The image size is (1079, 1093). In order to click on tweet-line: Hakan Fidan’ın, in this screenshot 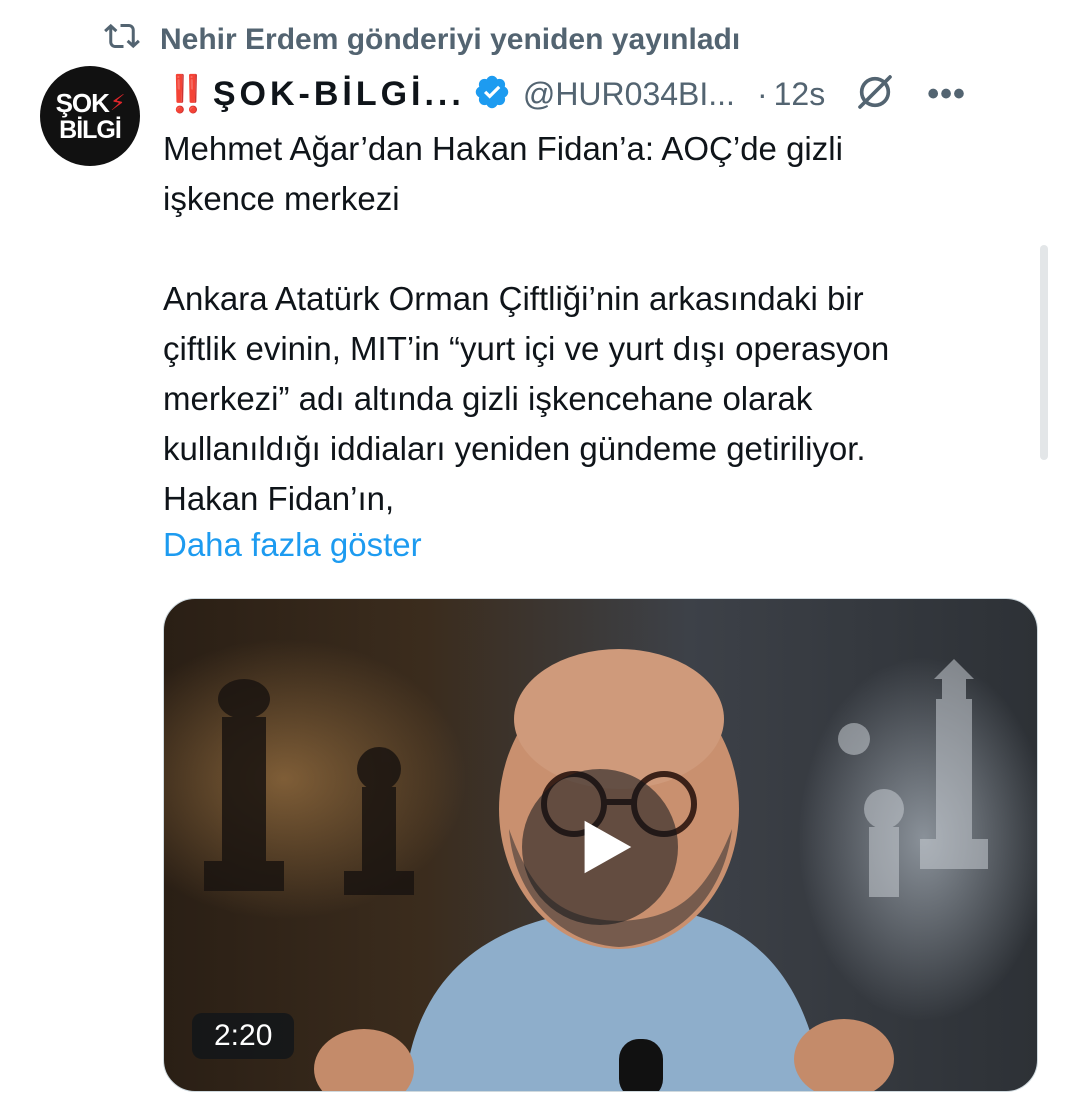, I will do `click(279, 498)`.